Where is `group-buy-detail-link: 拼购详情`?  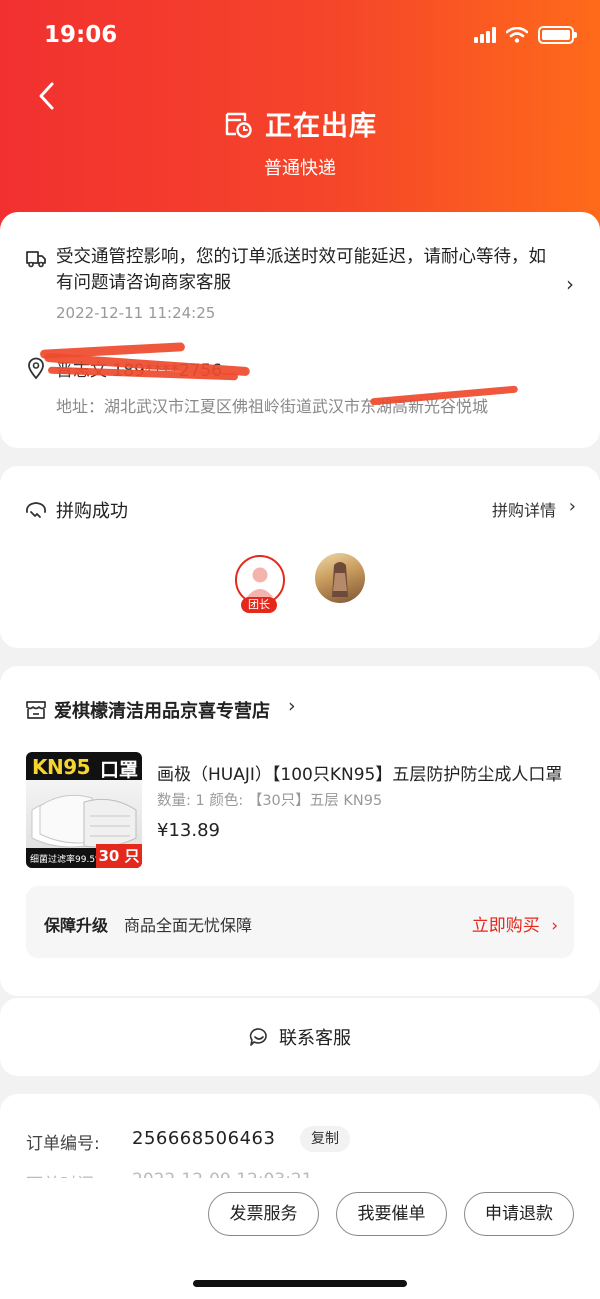
group-buy-detail-link: 拼购详情 is located at coordinates (524, 509).